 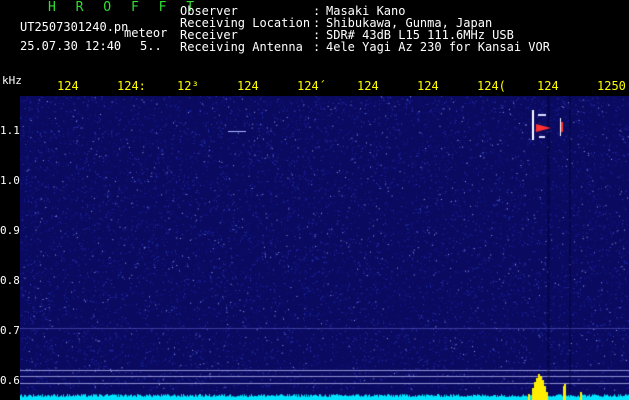 I want to click on antenna-label: Receiving Antenna, so click(x=241, y=47).